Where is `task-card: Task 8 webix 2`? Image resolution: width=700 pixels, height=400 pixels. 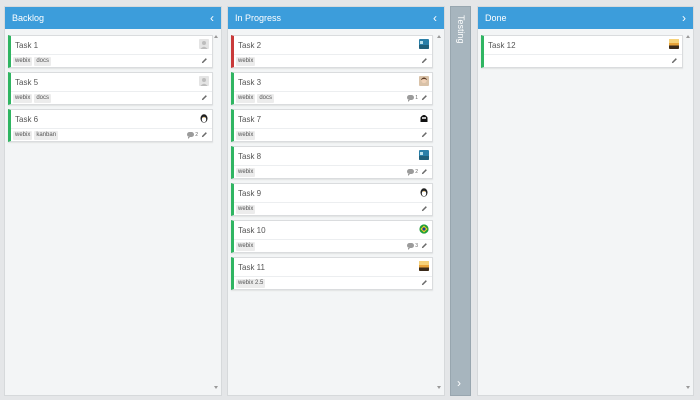 task-card: Task 8 webix 2 is located at coordinates (332, 162).